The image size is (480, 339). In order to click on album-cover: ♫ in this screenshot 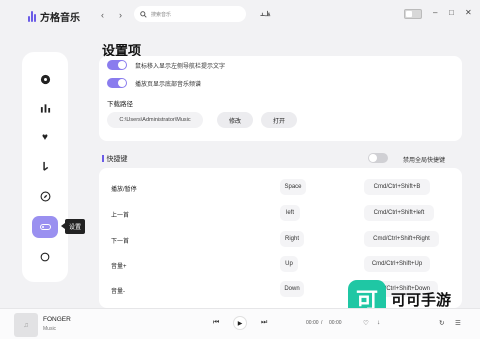, I will do `click(26, 325)`.